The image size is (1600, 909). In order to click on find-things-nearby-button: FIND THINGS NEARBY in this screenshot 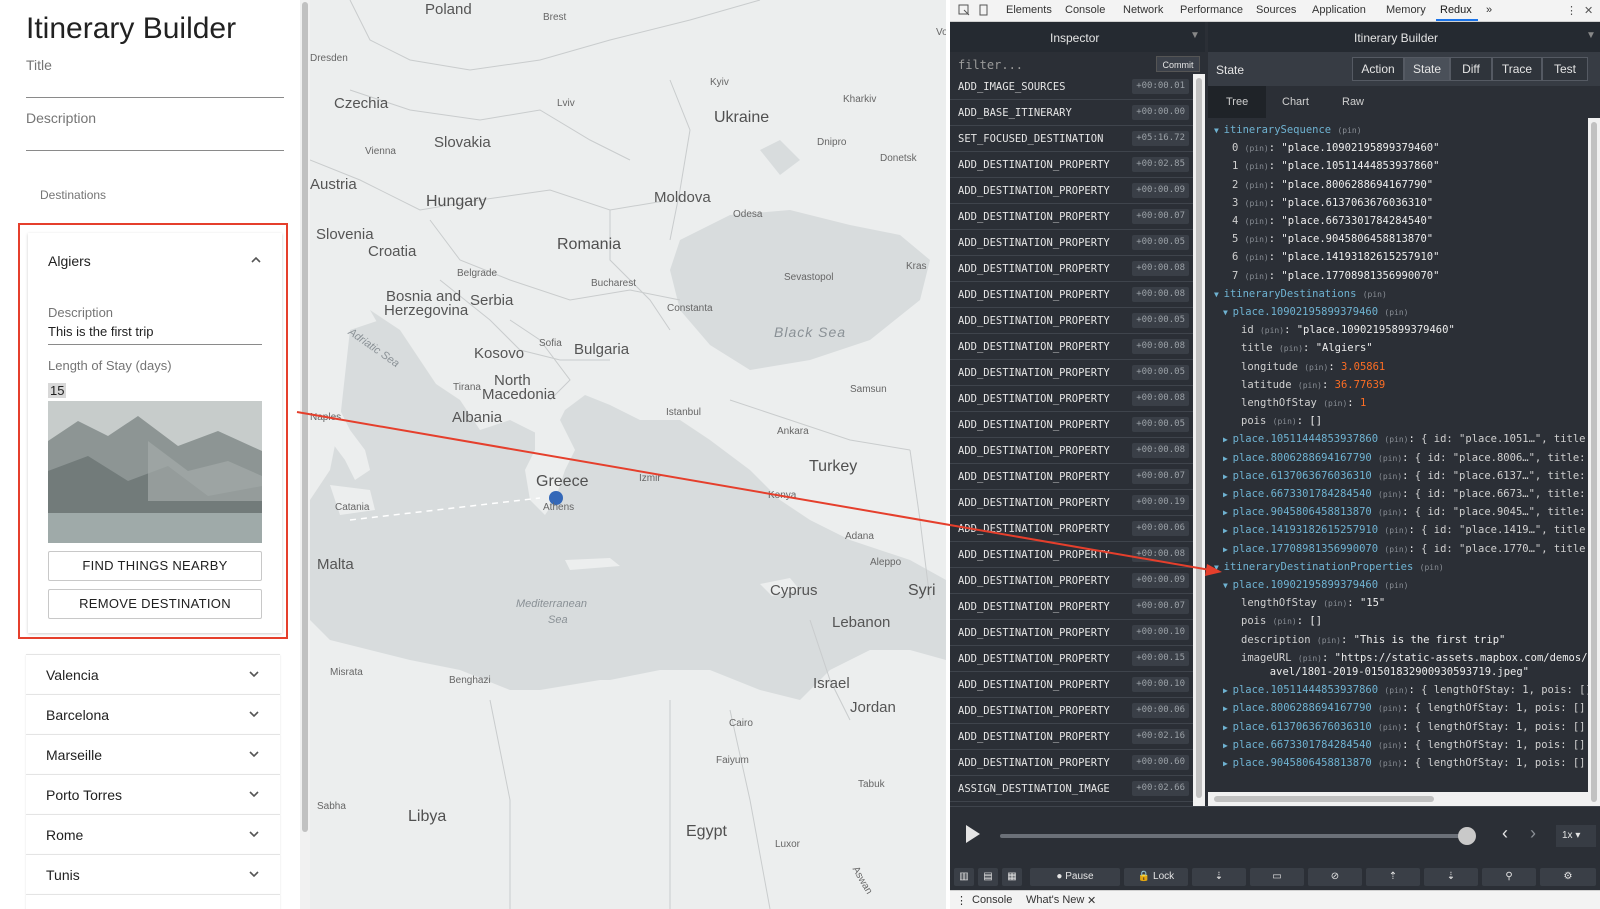, I will do `click(155, 566)`.